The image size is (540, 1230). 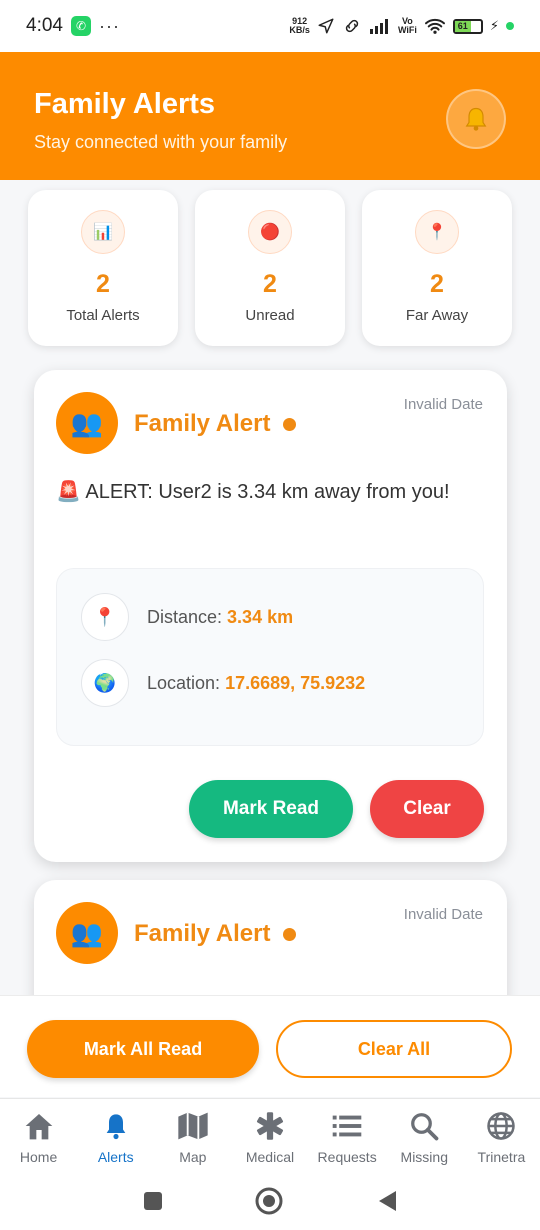 I want to click on list-icon, so click(x=347, y=1126).